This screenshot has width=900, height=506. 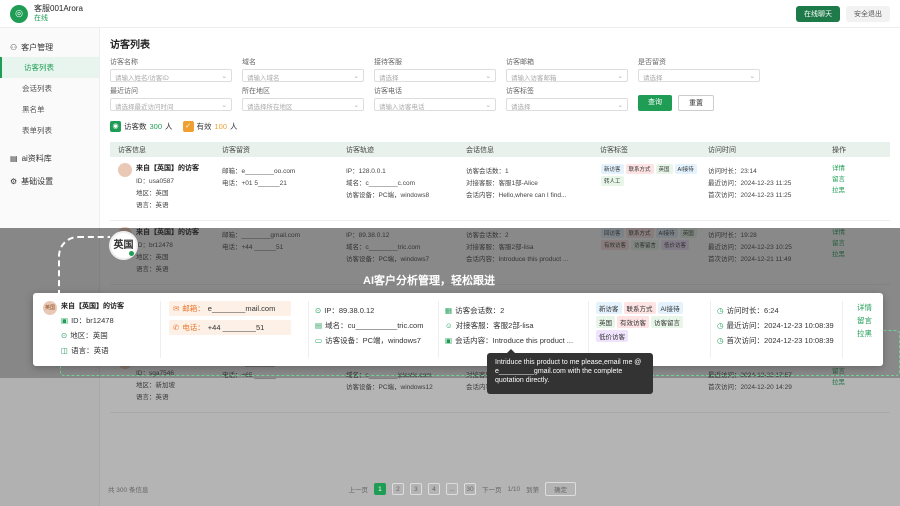 I want to click on email-pill: ✉ 邮箱： e________mail.com, so click(x=230, y=308).